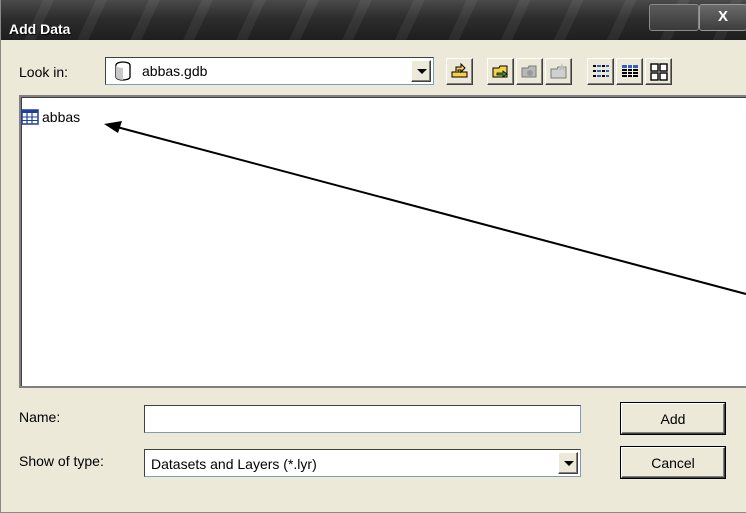 The width and height of the screenshot is (746, 513). I want to click on list-view-button, so click(600, 71).